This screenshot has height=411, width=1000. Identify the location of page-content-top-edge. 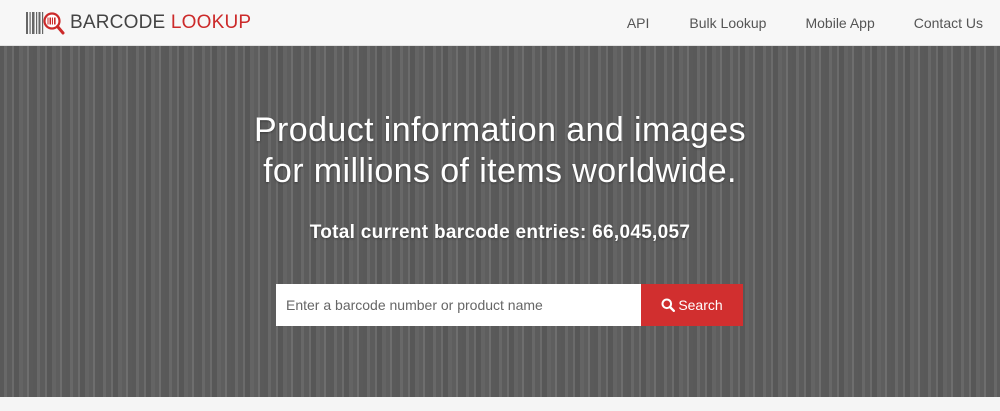
(500, 404).